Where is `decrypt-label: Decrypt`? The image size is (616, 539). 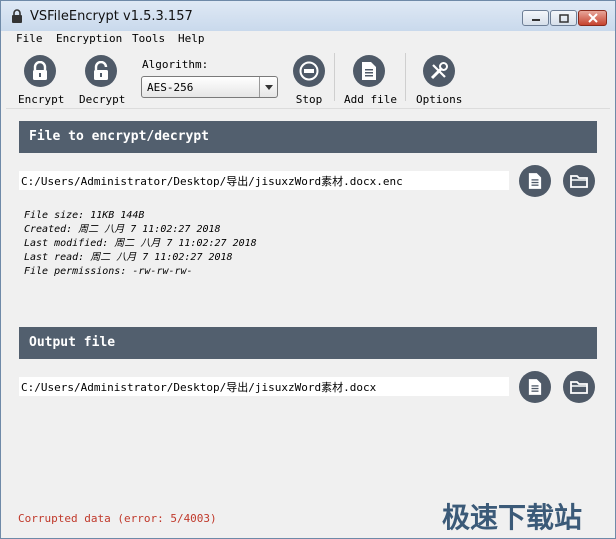
decrypt-label: Decrypt is located at coordinates (102, 99).